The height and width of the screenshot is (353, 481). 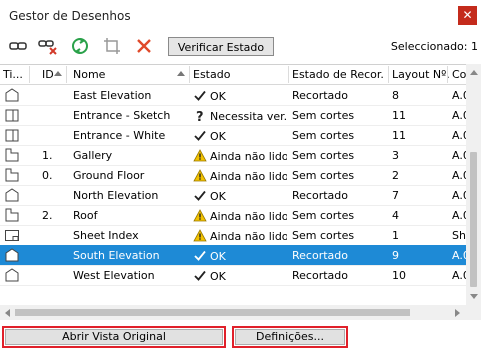 I want to click on open-original-view-label: Abrir Vista Original, so click(x=114, y=337).